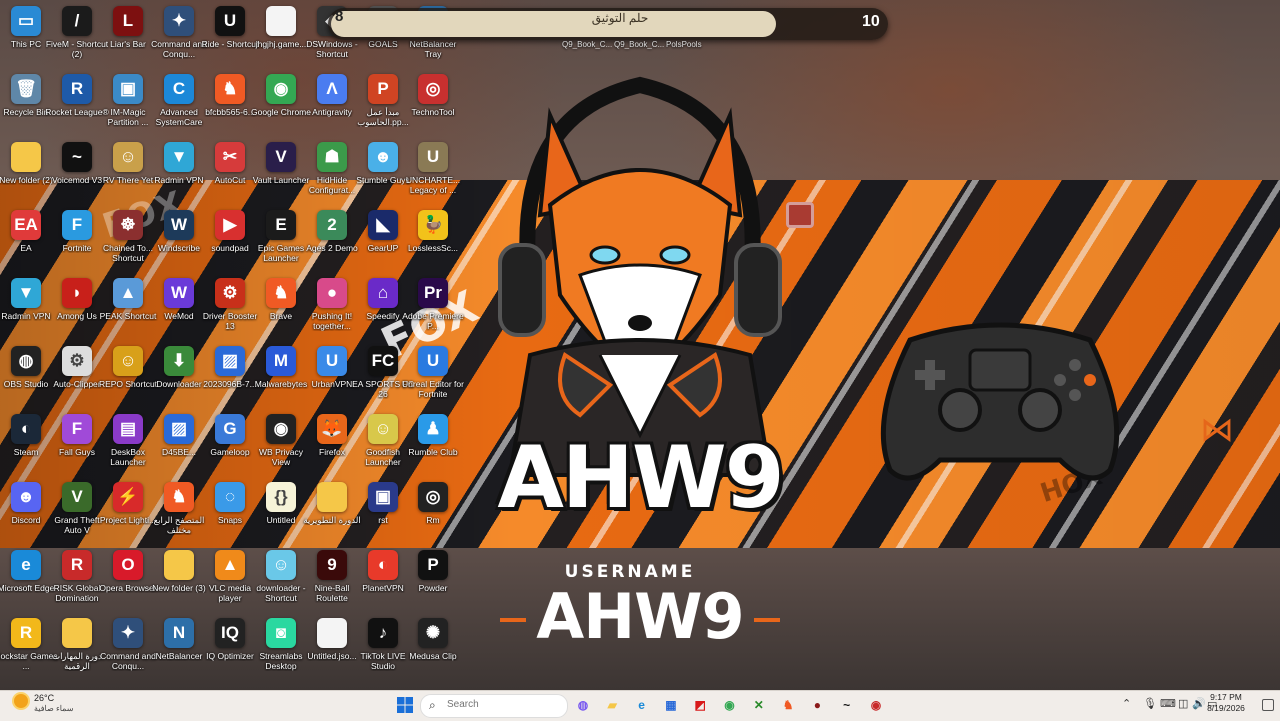 The width and height of the screenshot is (1280, 721). Describe the element at coordinates (281, 21) in the screenshot. I see `file-icon` at that location.